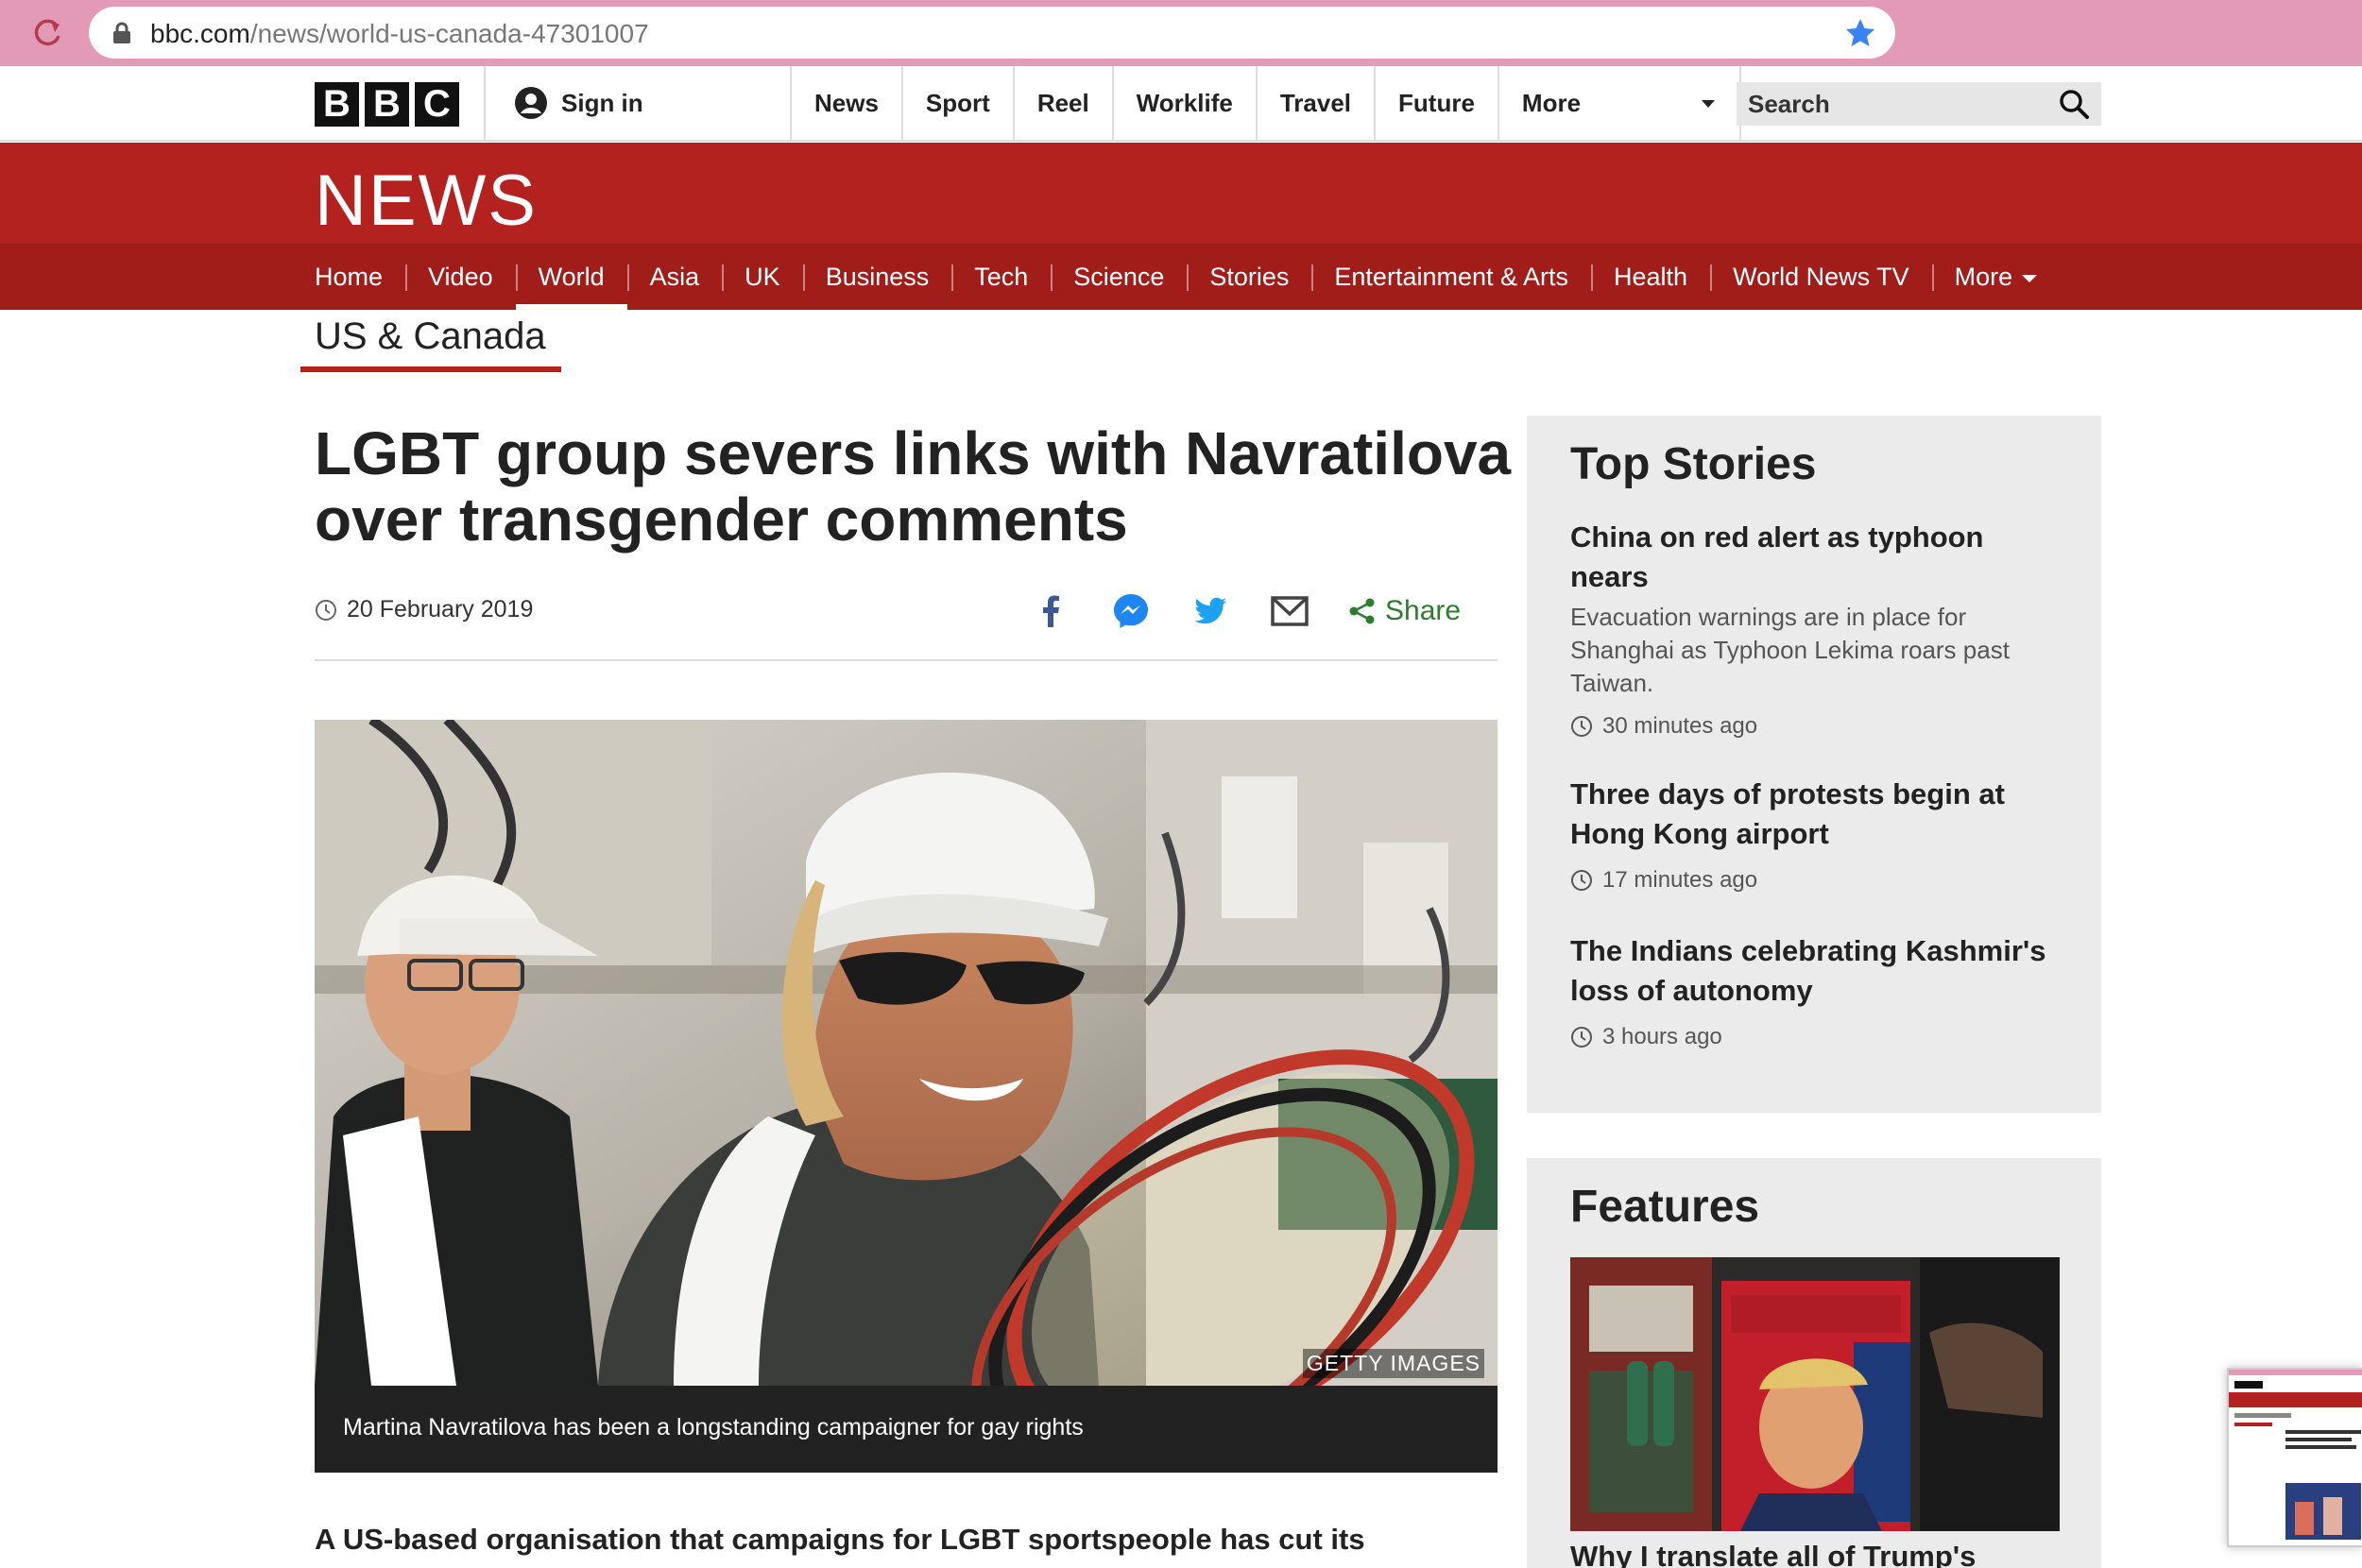  I want to click on address-bar: bbc.com/news/world-us-canada-47301007, so click(992, 33).